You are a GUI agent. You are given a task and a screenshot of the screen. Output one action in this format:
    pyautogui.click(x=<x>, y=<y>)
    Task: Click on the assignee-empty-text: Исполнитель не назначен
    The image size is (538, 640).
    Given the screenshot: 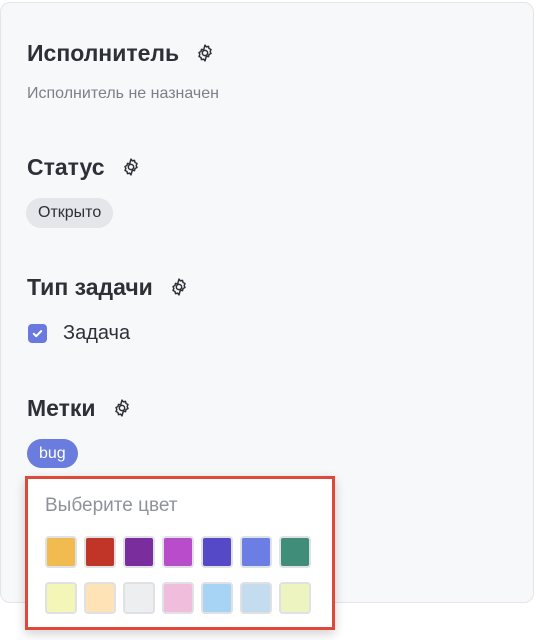 What is the action you would take?
    pyautogui.click(x=123, y=93)
    